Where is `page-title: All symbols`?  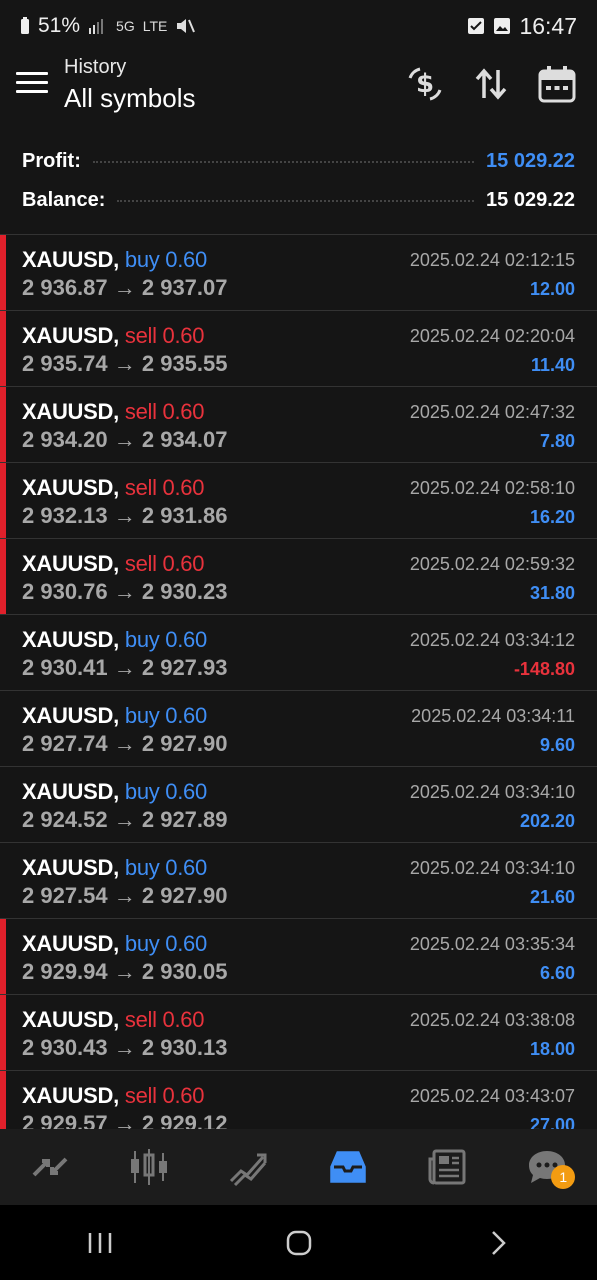
page-title: All symbols is located at coordinates (129, 98).